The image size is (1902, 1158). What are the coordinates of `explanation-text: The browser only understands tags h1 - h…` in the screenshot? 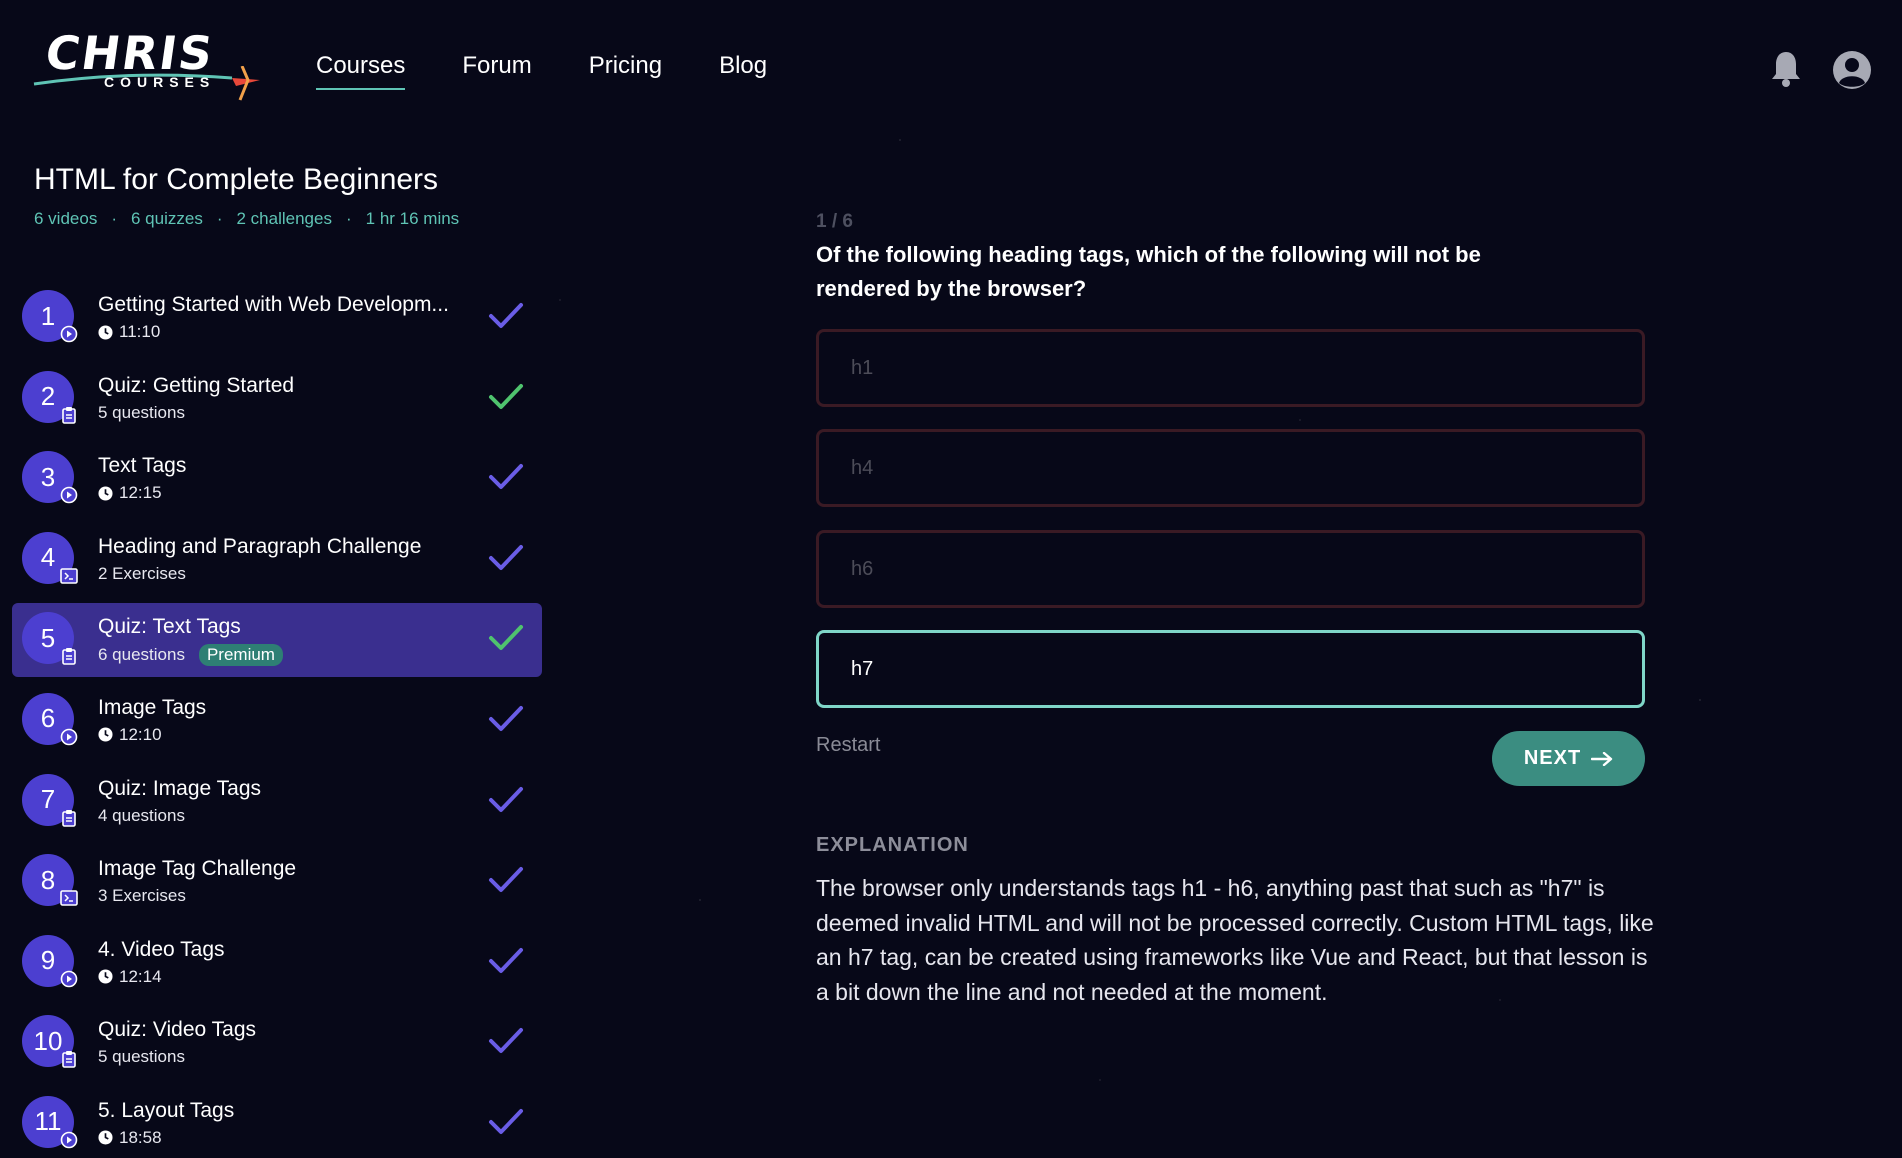 It's located at (1235, 940).